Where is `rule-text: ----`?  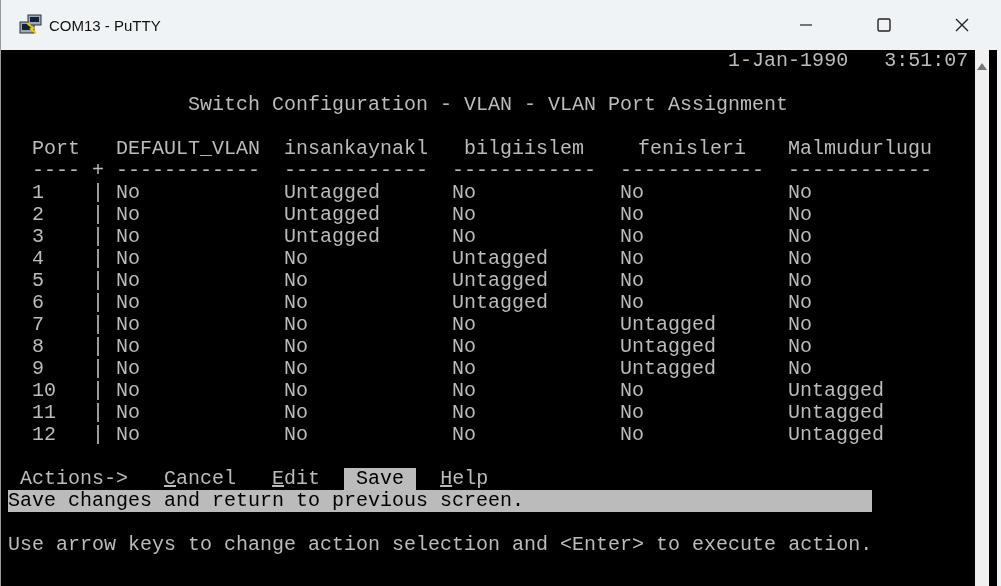
rule-text: ---- is located at coordinates (56, 170).